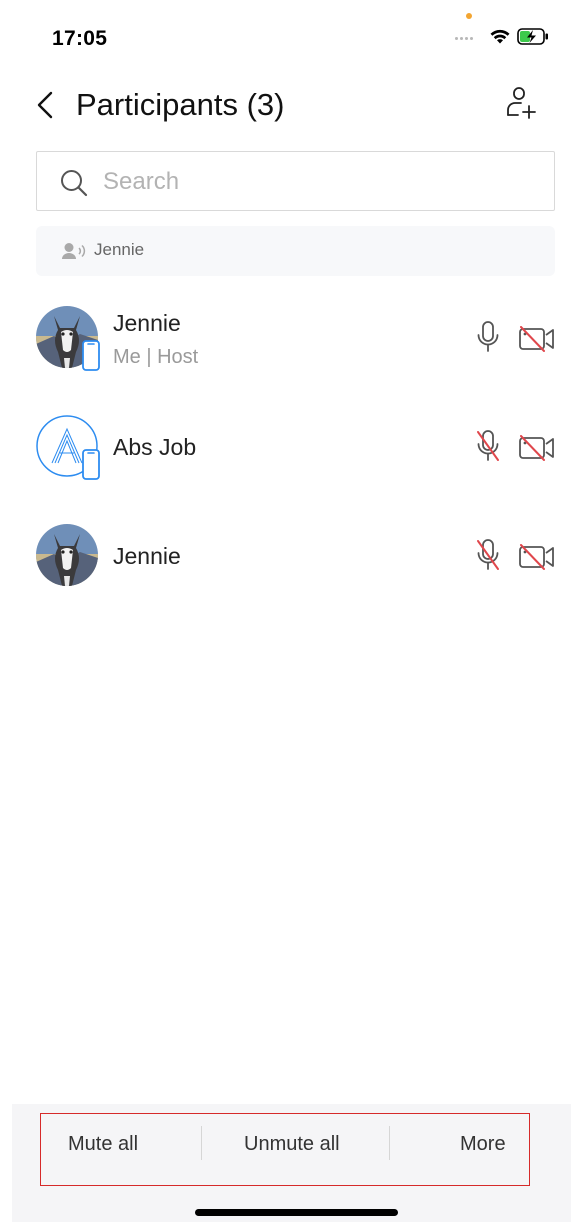 The height and width of the screenshot is (1222, 571). What do you see at coordinates (156, 357) in the screenshot?
I see `participant-role: Me | Host` at bounding box center [156, 357].